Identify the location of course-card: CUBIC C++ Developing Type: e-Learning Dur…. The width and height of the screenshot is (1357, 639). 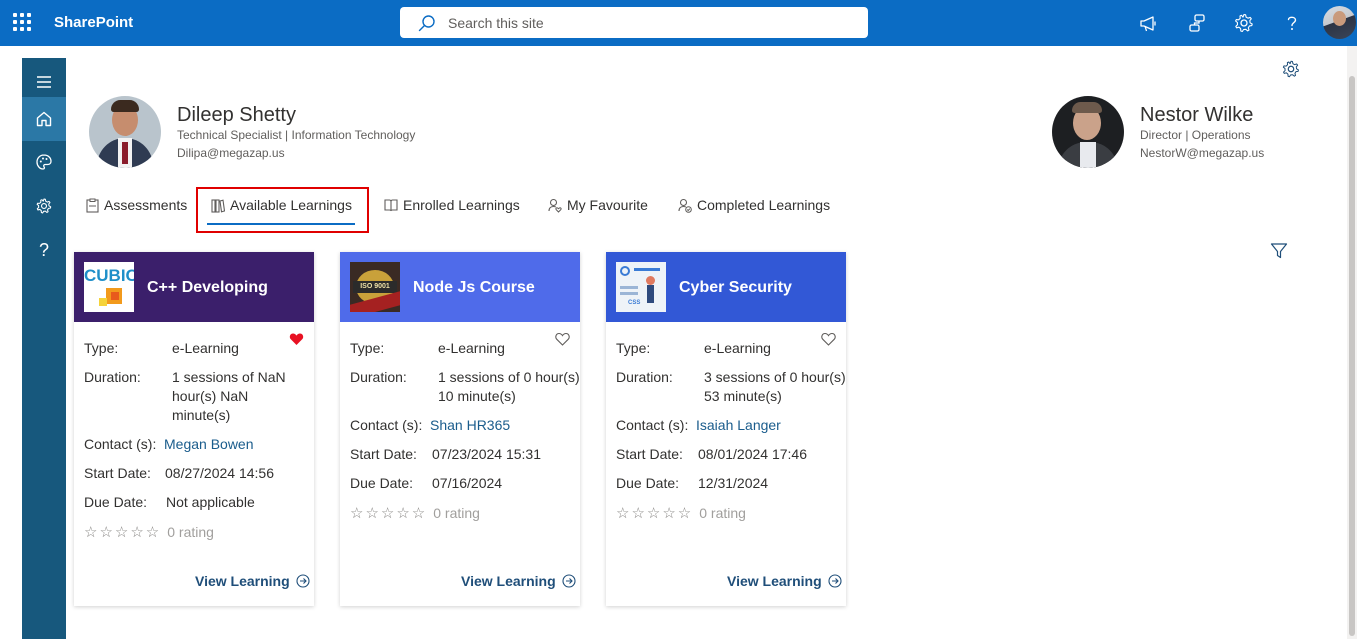
(194, 429).